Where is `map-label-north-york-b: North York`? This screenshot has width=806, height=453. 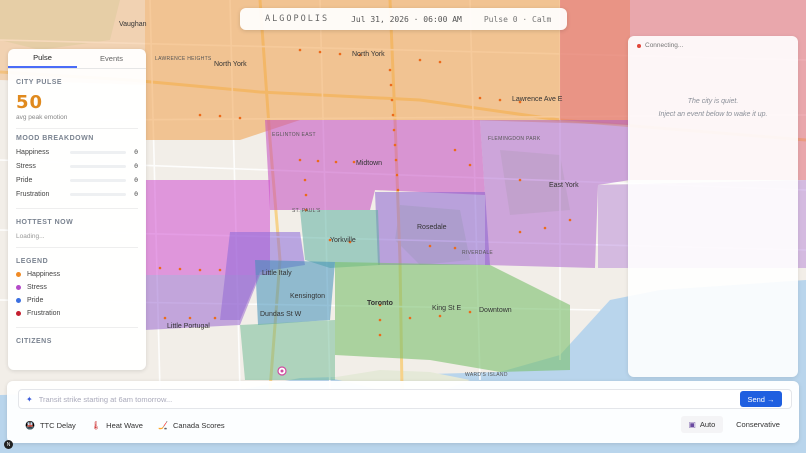
map-label-north-york-b: North York is located at coordinates (230, 64).